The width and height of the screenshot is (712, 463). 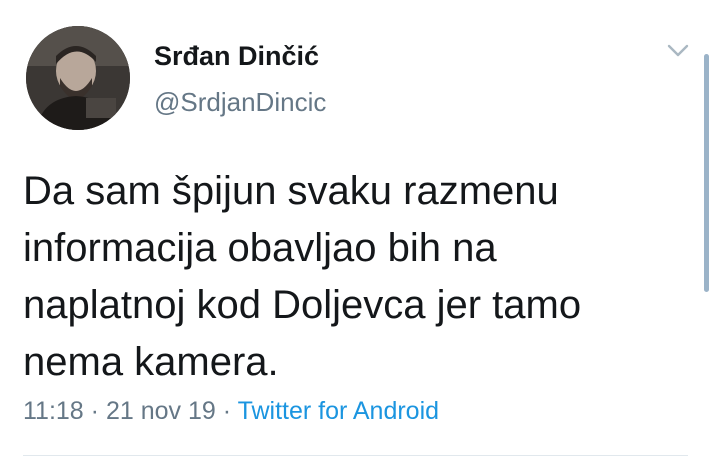 I want to click on tweet-text-line: nema kamera., so click(x=151, y=362).